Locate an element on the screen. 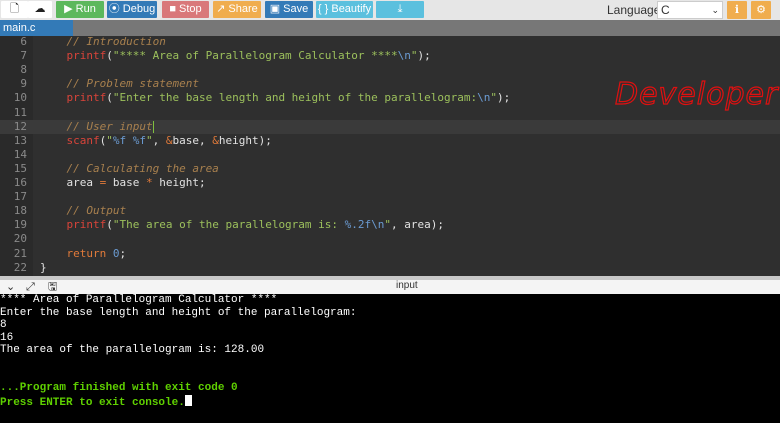 This screenshot has width=780, height=423. code-token: // Introduction is located at coordinates (103, 42).